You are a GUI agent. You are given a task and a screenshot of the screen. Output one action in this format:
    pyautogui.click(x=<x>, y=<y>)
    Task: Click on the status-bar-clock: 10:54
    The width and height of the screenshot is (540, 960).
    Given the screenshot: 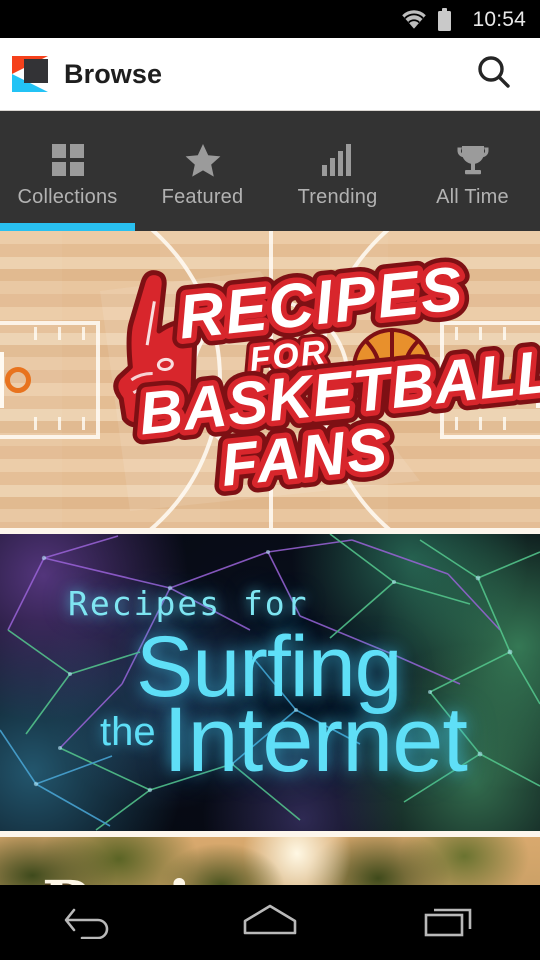 What is the action you would take?
    pyautogui.click(x=499, y=19)
    